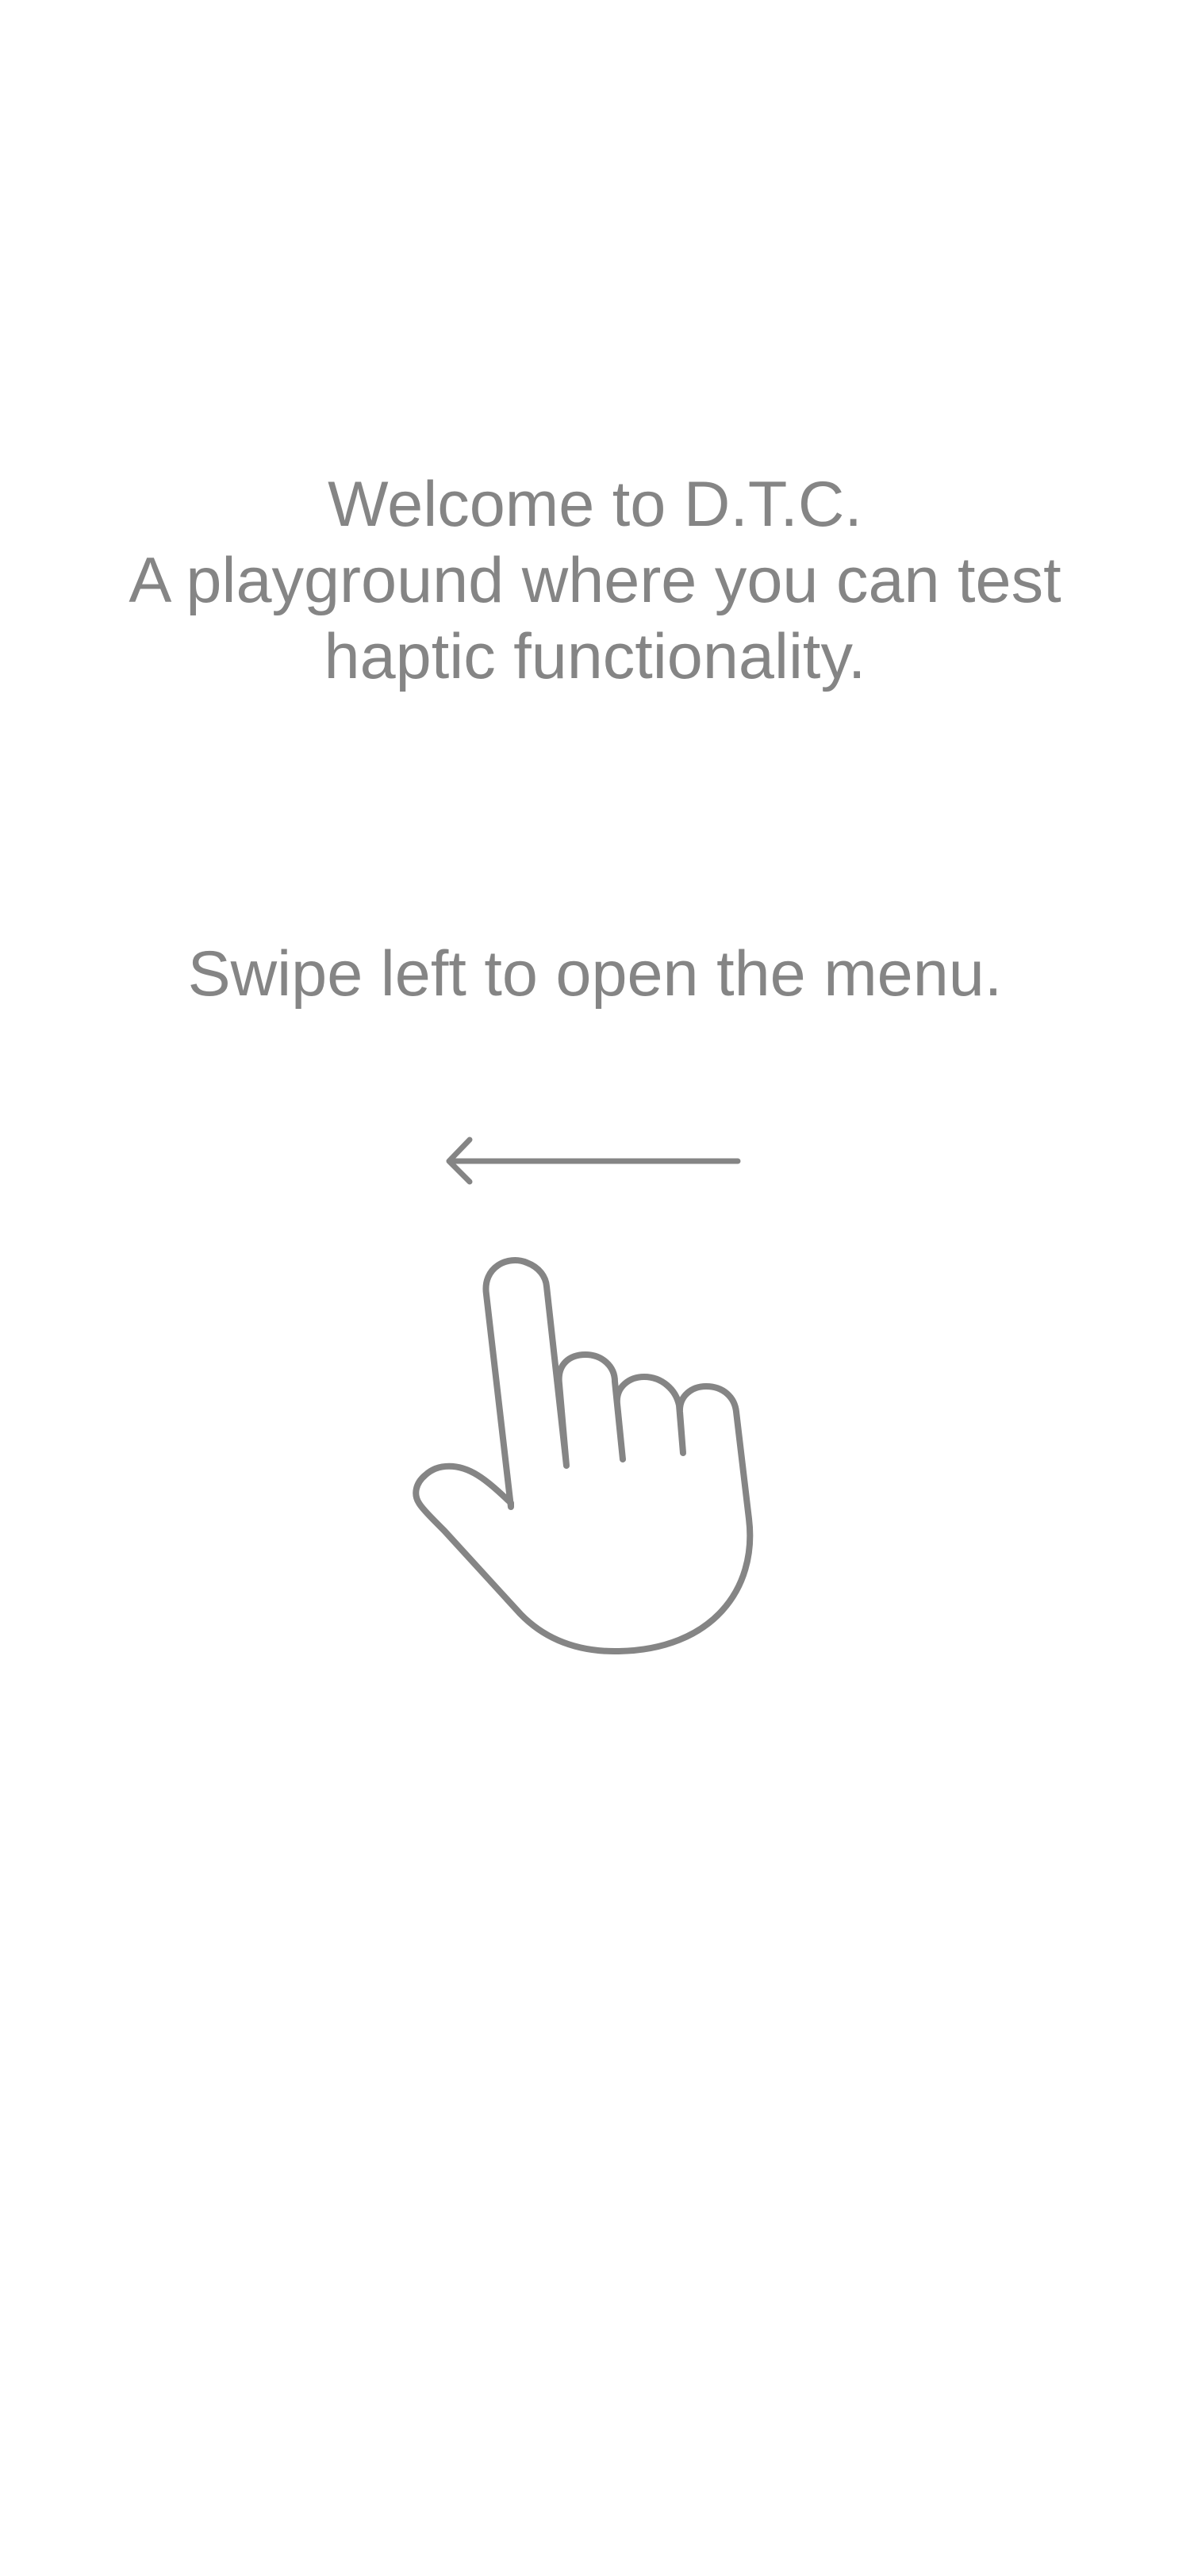 This screenshot has width=1190, height=2576. What do you see at coordinates (595, 974) in the screenshot?
I see `swipe-instruction: Swipe left to open the menu.` at bounding box center [595, 974].